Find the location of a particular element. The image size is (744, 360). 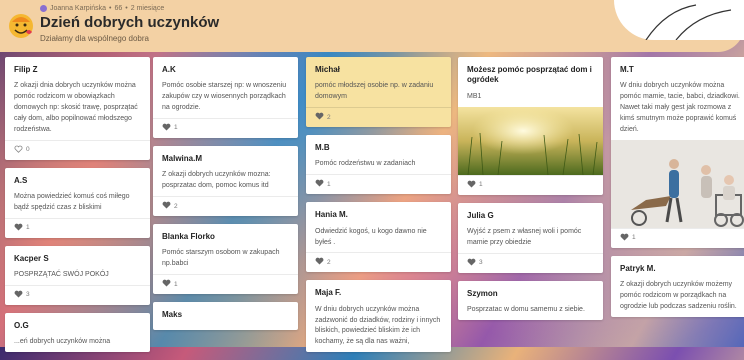

post-title: Michał is located at coordinates (327, 69).